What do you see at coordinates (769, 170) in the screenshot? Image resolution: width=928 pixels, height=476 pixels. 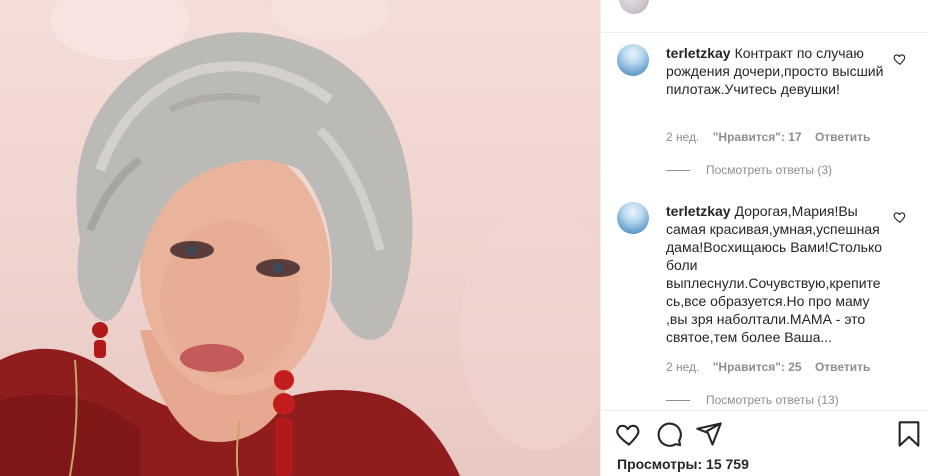 I see `view-replies-label: Посмотреть ответы (3)` at bounding box center [769, 170].